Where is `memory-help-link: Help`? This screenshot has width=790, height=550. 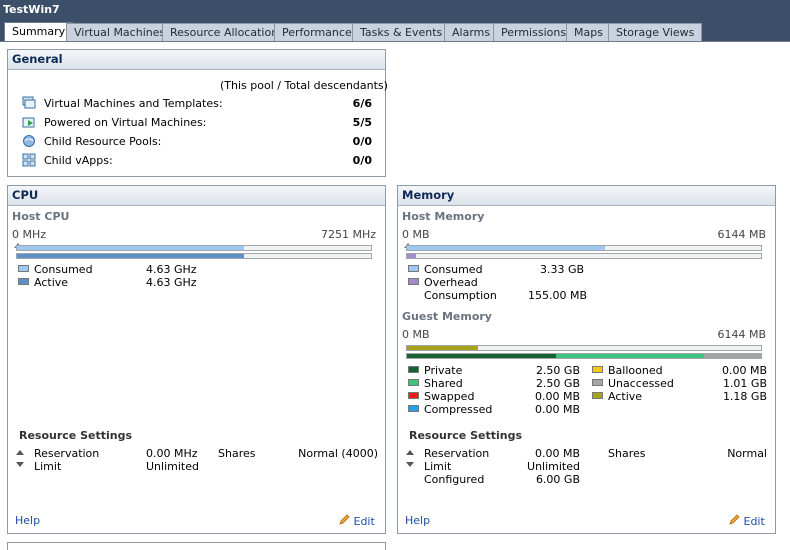
memory-help-link: Help is located at coordinates (417, 520).